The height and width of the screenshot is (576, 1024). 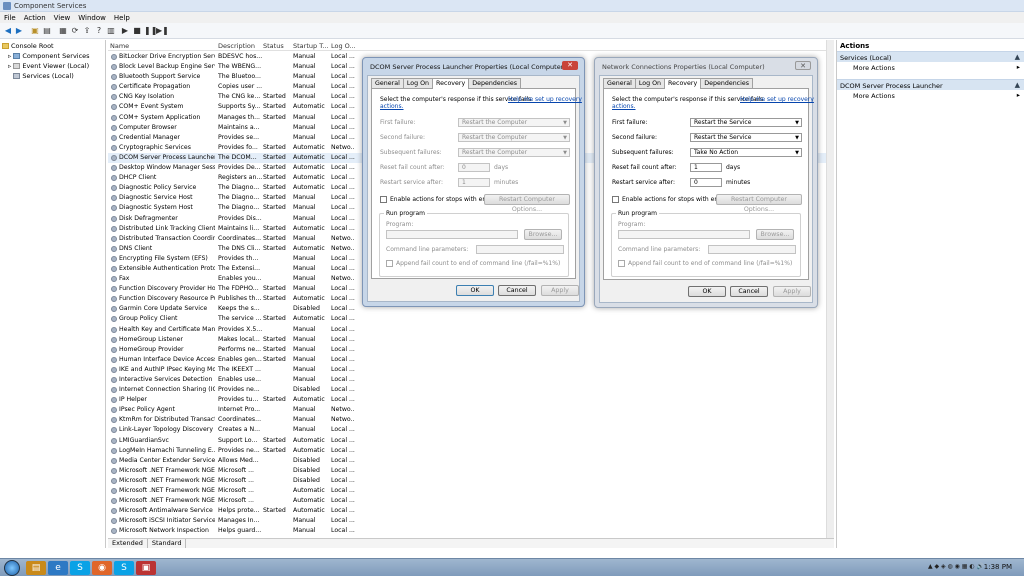 I want to click on skype-icon-2: S, so click(x=124, y=568).